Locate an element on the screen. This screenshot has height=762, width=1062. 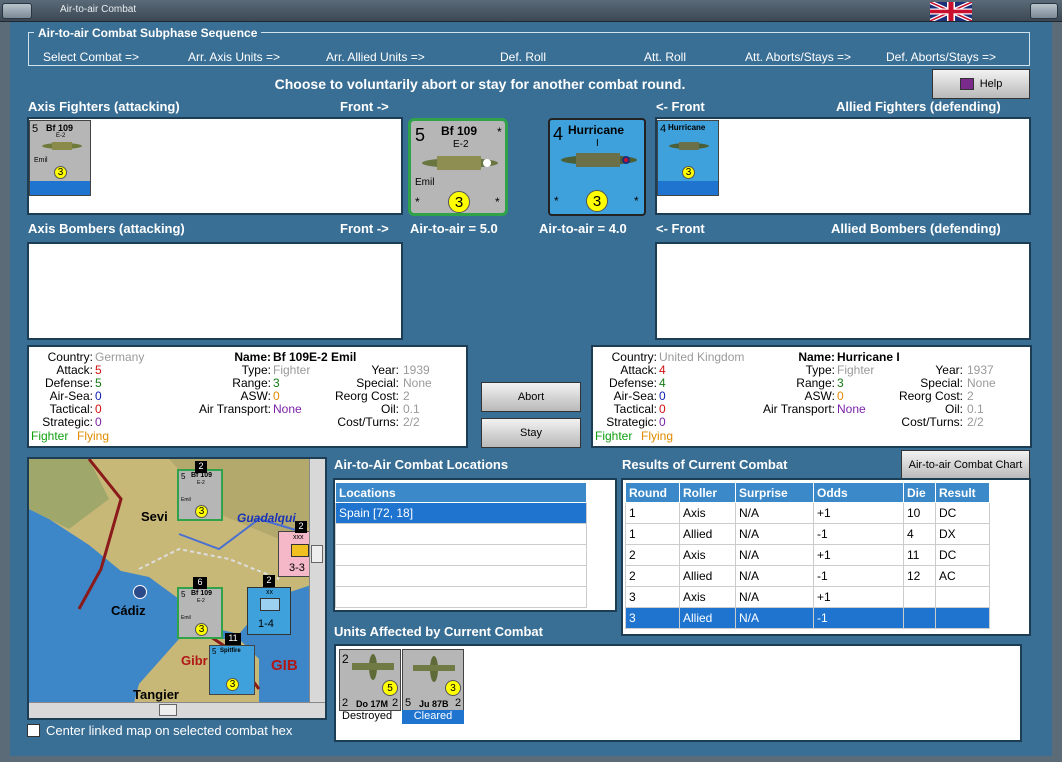
col-roller: Roller is located at coordinates (707, 492).